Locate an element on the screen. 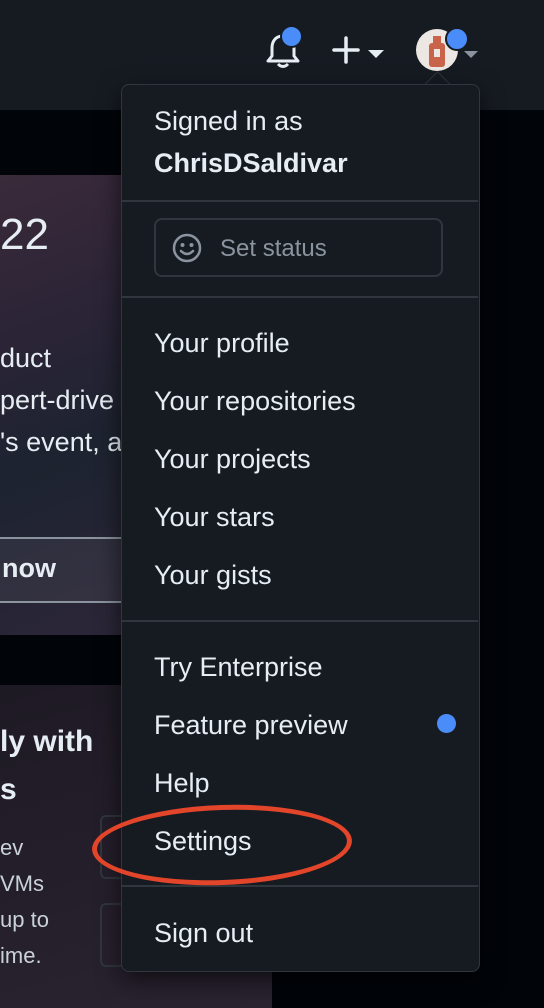  set-status-label: Set status is located at coordinates (273, 248).